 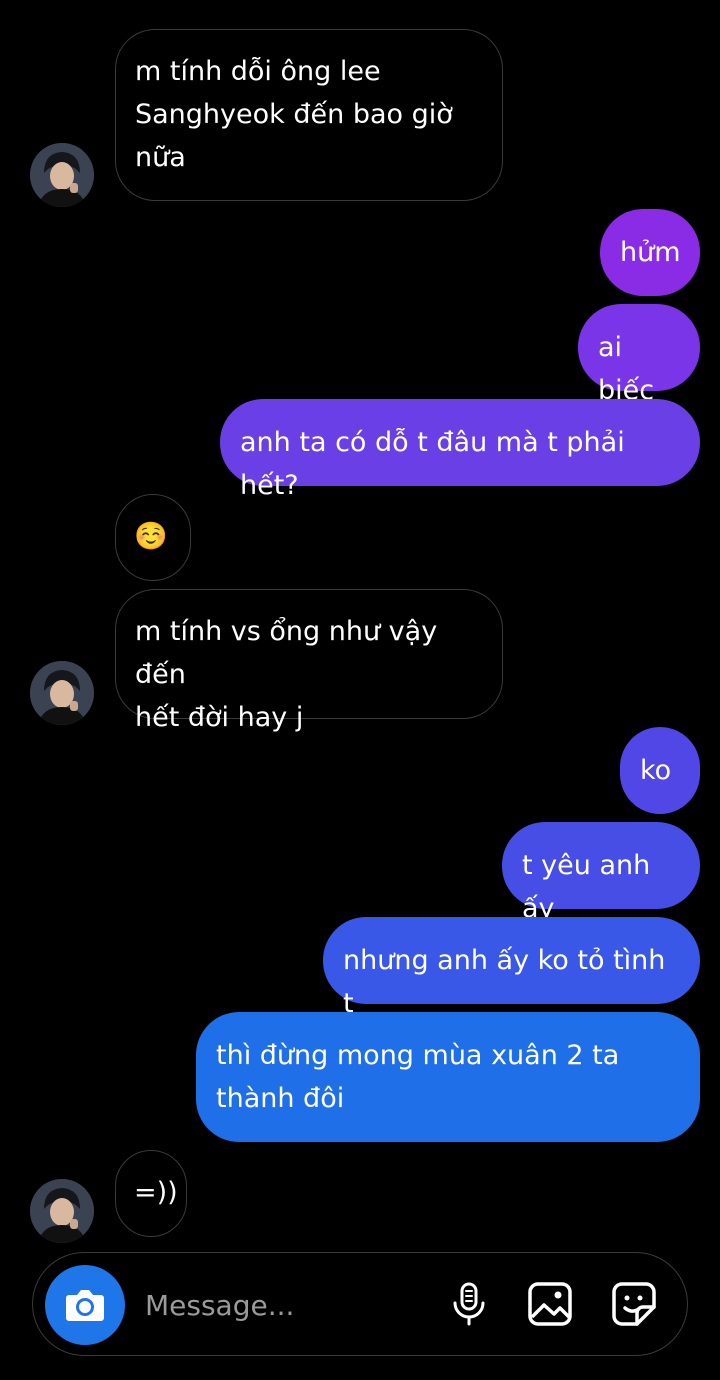 I want to click on camera-icon, so click(x=85, y=1305).